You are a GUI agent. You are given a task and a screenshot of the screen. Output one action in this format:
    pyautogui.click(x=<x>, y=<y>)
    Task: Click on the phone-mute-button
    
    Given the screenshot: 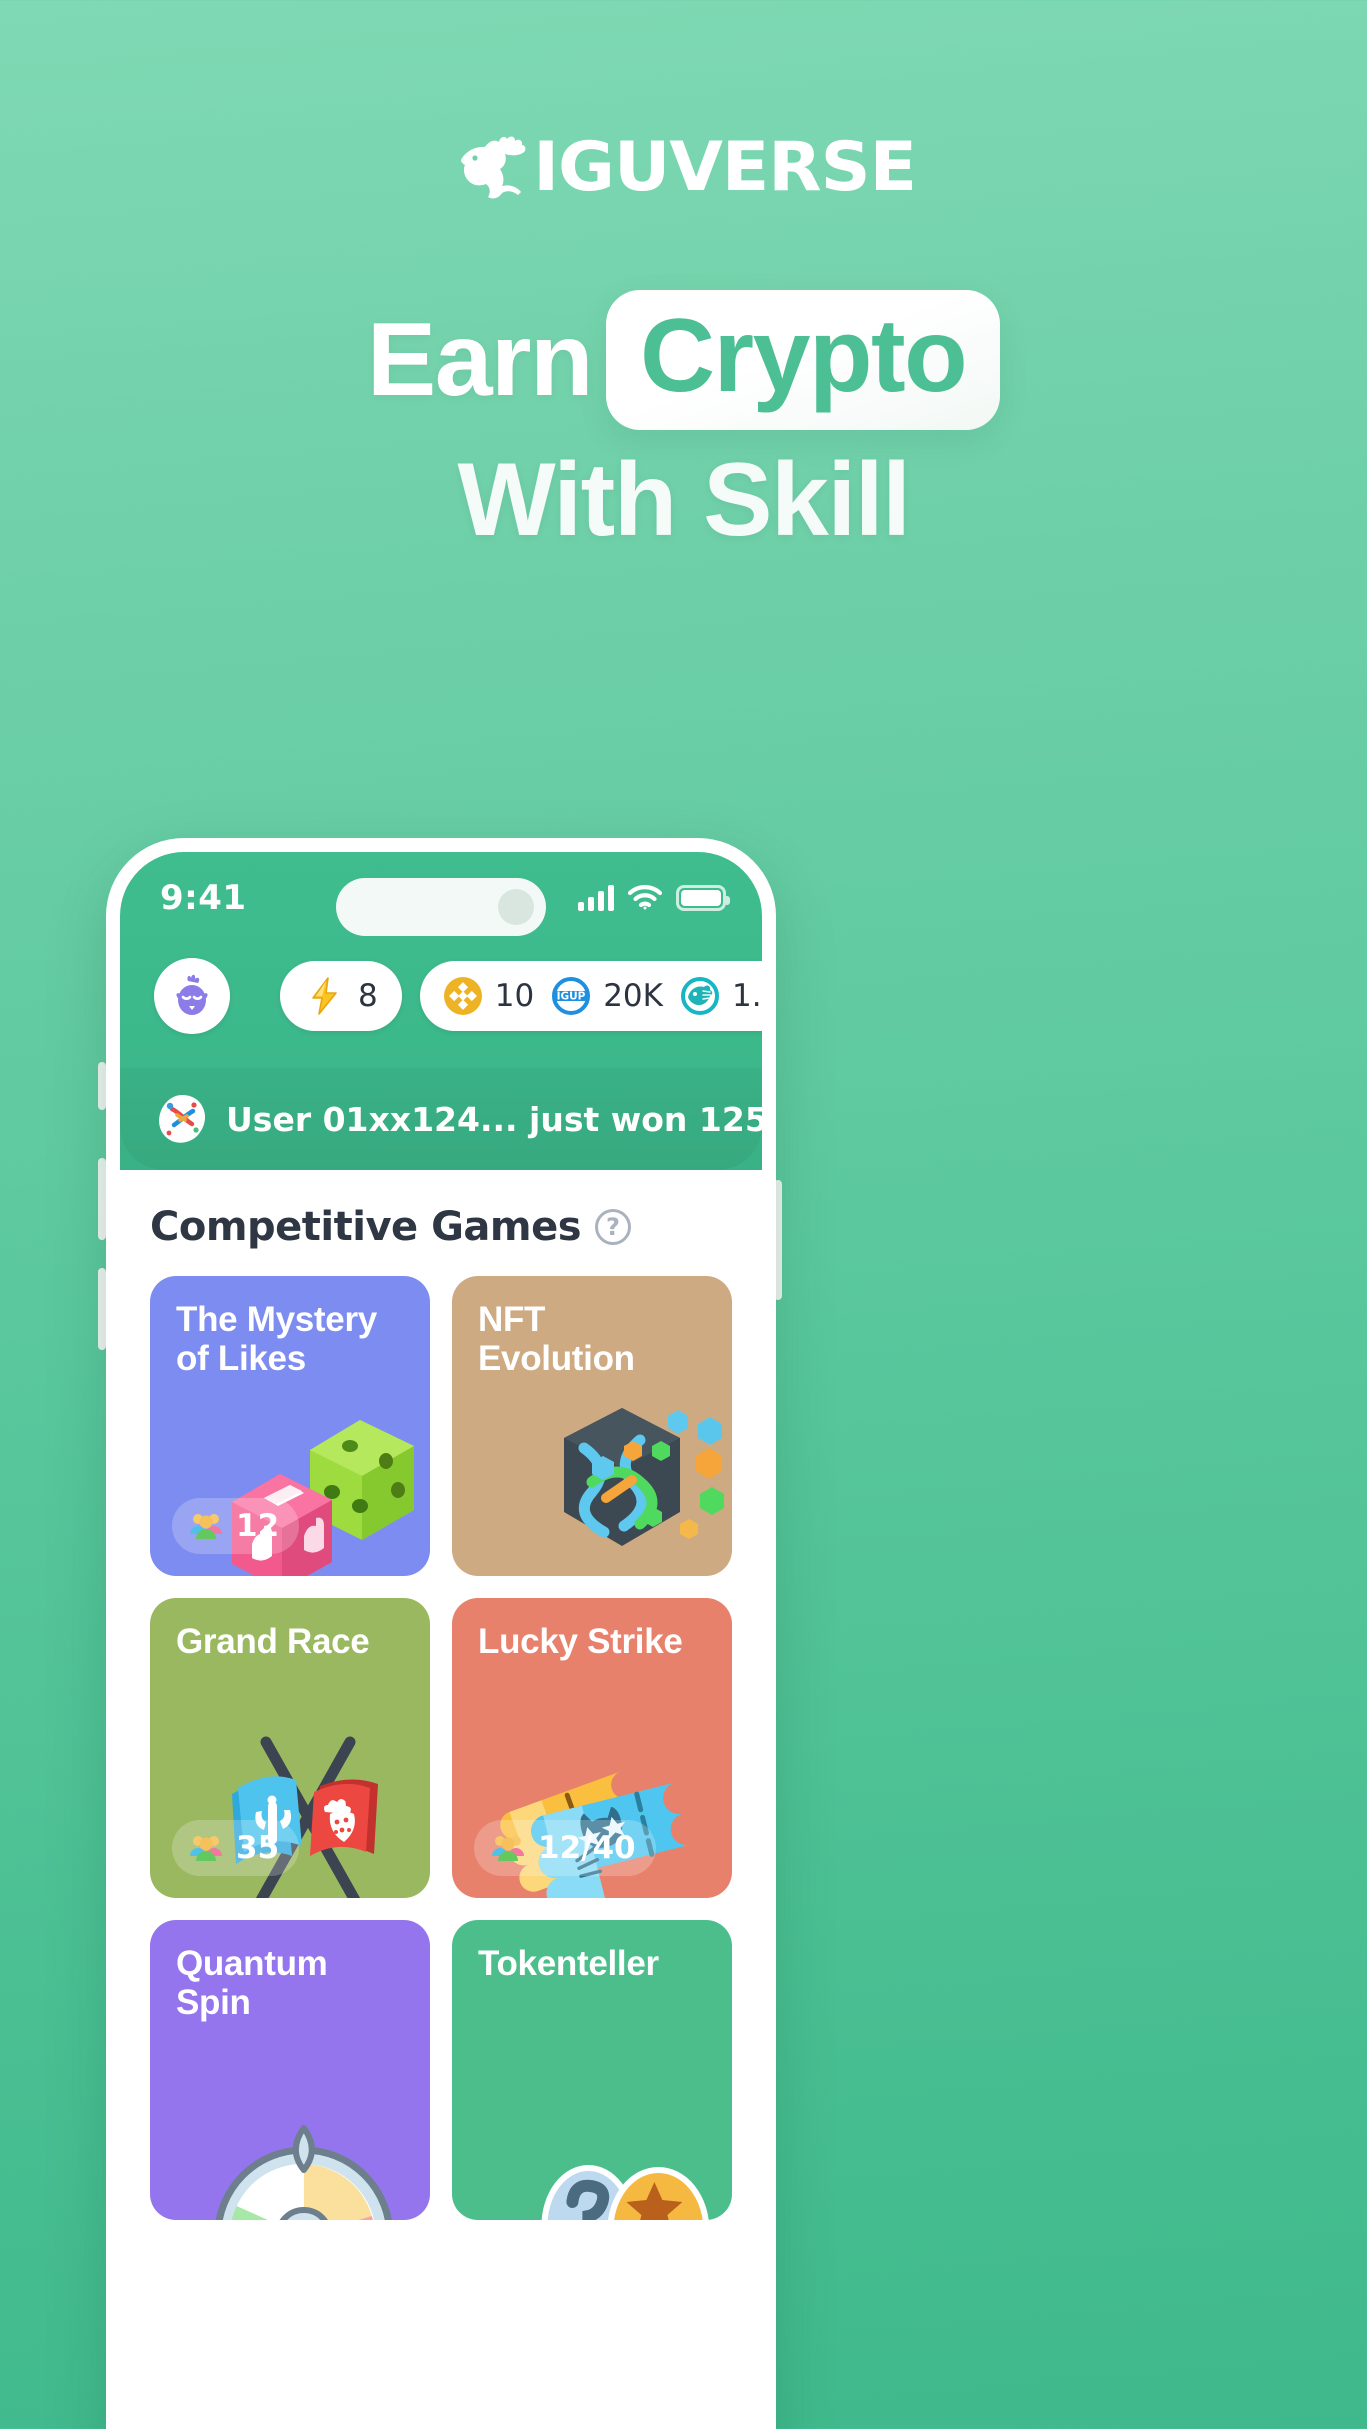 What is the action you would take?
    pyautogui.click(x=102, y=1086)
    